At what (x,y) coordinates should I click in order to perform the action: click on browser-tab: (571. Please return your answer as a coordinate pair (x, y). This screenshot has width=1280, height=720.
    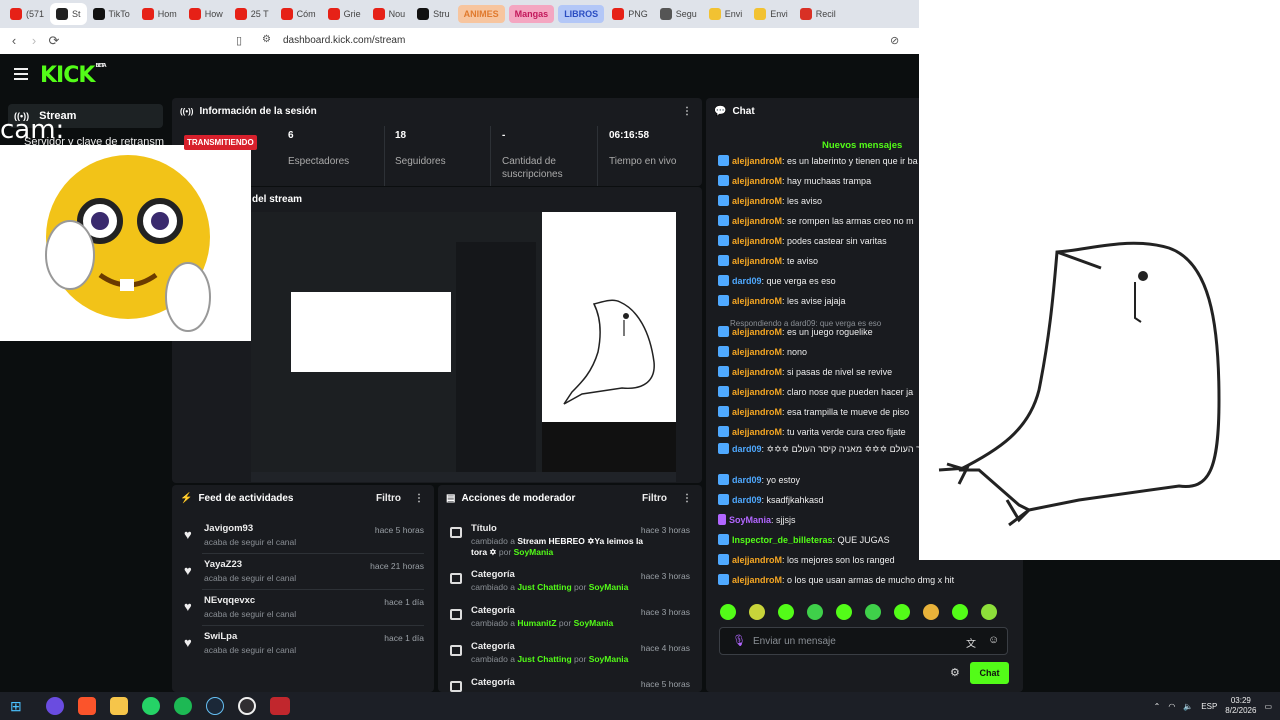
    Looking at the image, I should click on (27, 14).